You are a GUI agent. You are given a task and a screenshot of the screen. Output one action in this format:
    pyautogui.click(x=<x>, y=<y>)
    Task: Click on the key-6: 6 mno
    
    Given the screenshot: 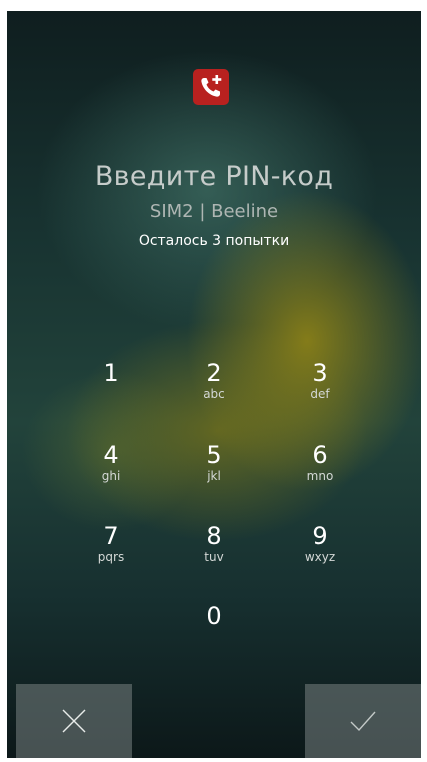 What is the action you would take?
    pyautogui.click(x=320, y=468)
    